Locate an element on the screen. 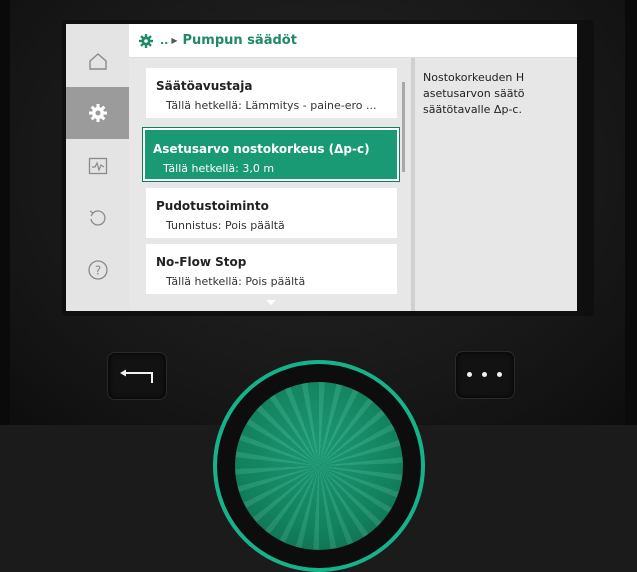  diagnostics-icon is located at coordinates (97, 166).